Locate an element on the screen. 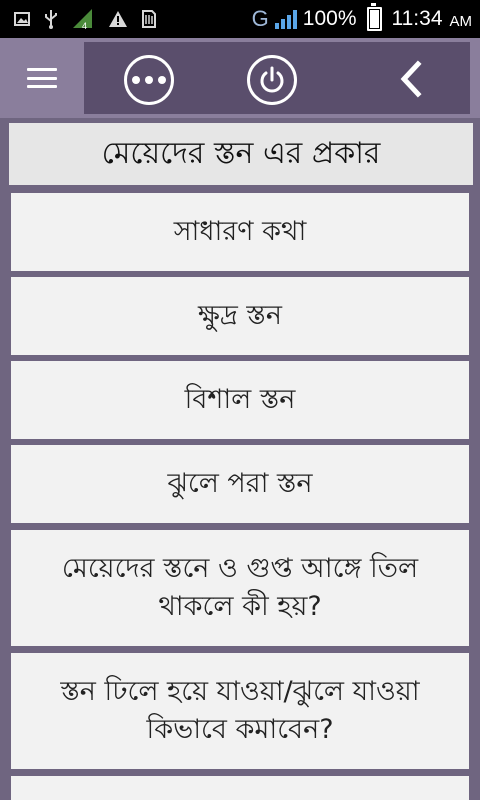 This screenshot has height=800, width=480. image-icon is located at coordinates (22, 19).